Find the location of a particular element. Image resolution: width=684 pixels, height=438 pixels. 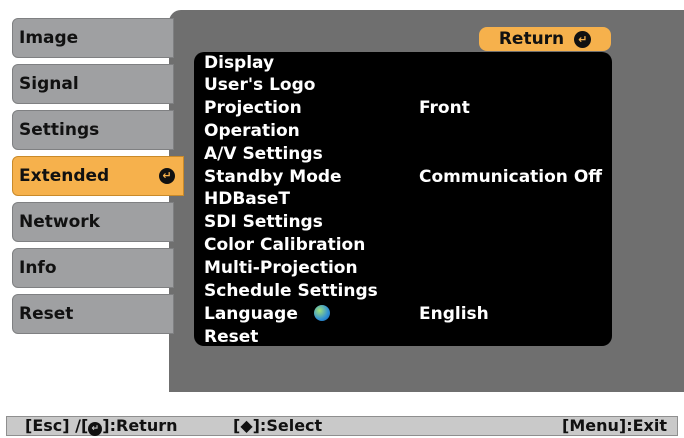

menu-item-label: Color Calibration is located at coordinates (285, 245).